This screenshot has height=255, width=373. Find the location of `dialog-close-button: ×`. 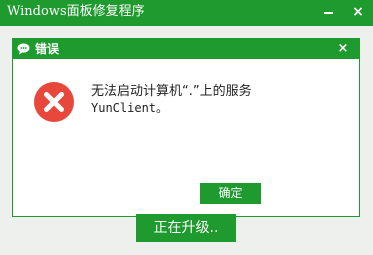

dialog-close-button: × is located at coordinates (343, 49).